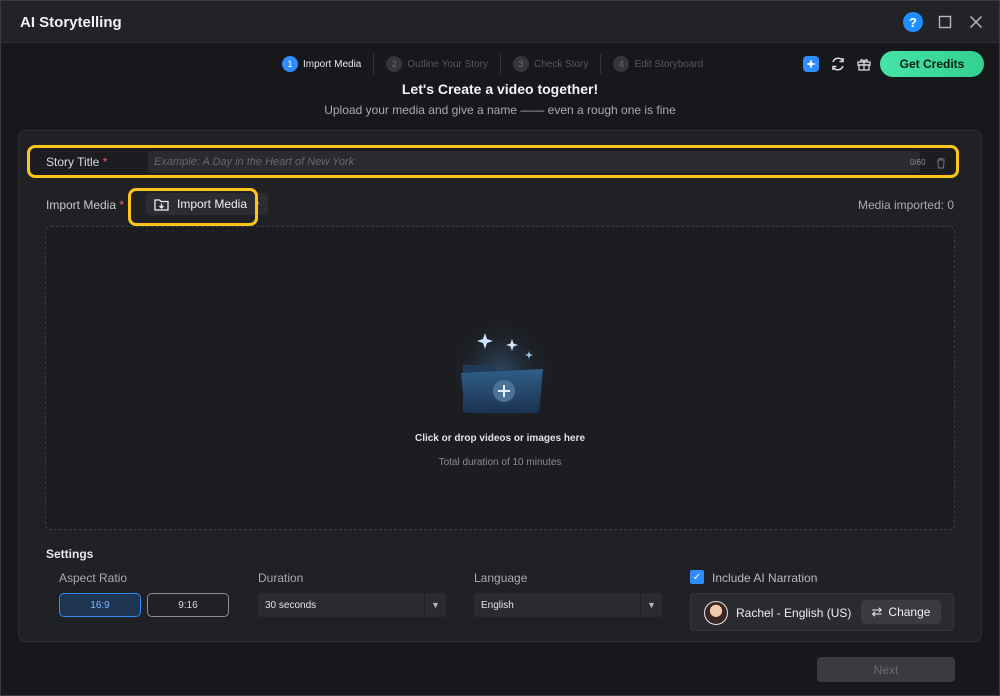 Image resolution: width=1000 pixels, height=696 pixels. What do you see at coordinates (497, 605) in the screenshot?
I see `language-value: English` at bounding box center [497, 605].